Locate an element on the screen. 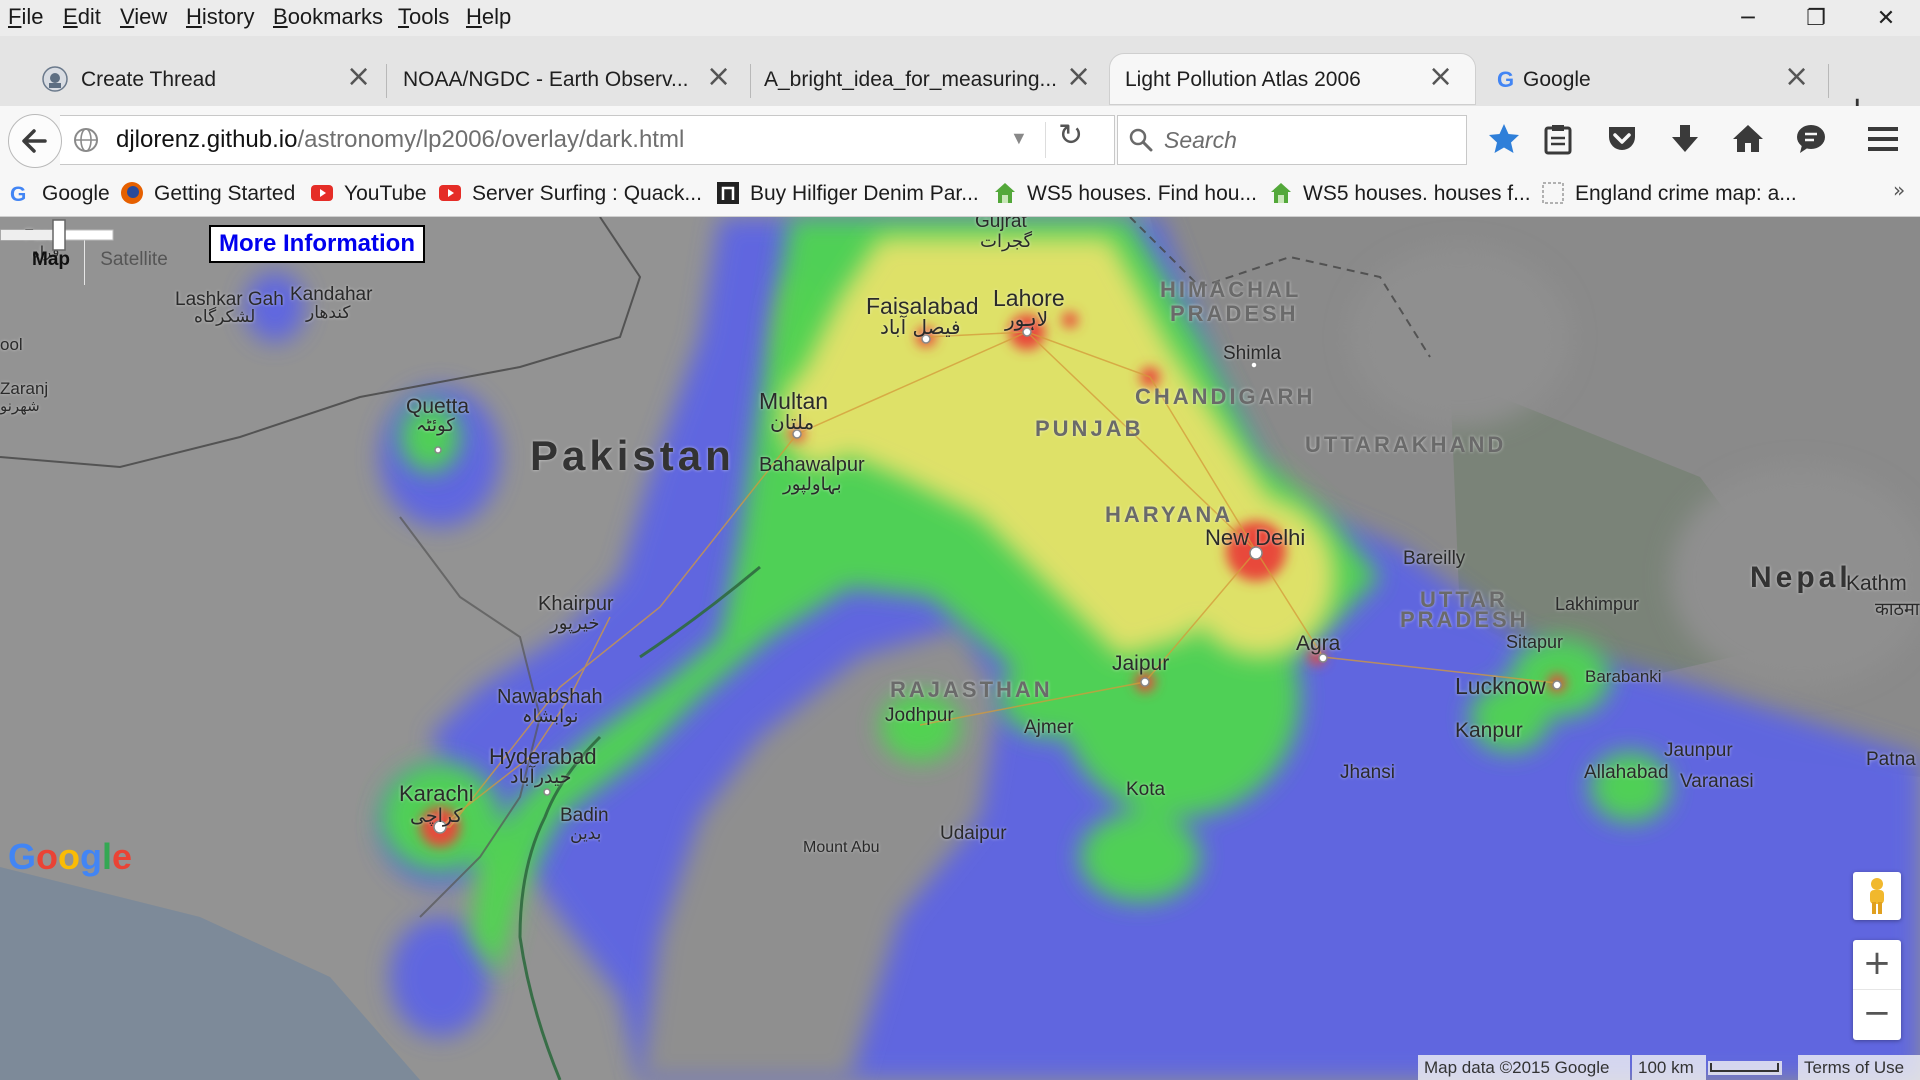  close-window-button: ✕ is located at coordinates (1886, 20).